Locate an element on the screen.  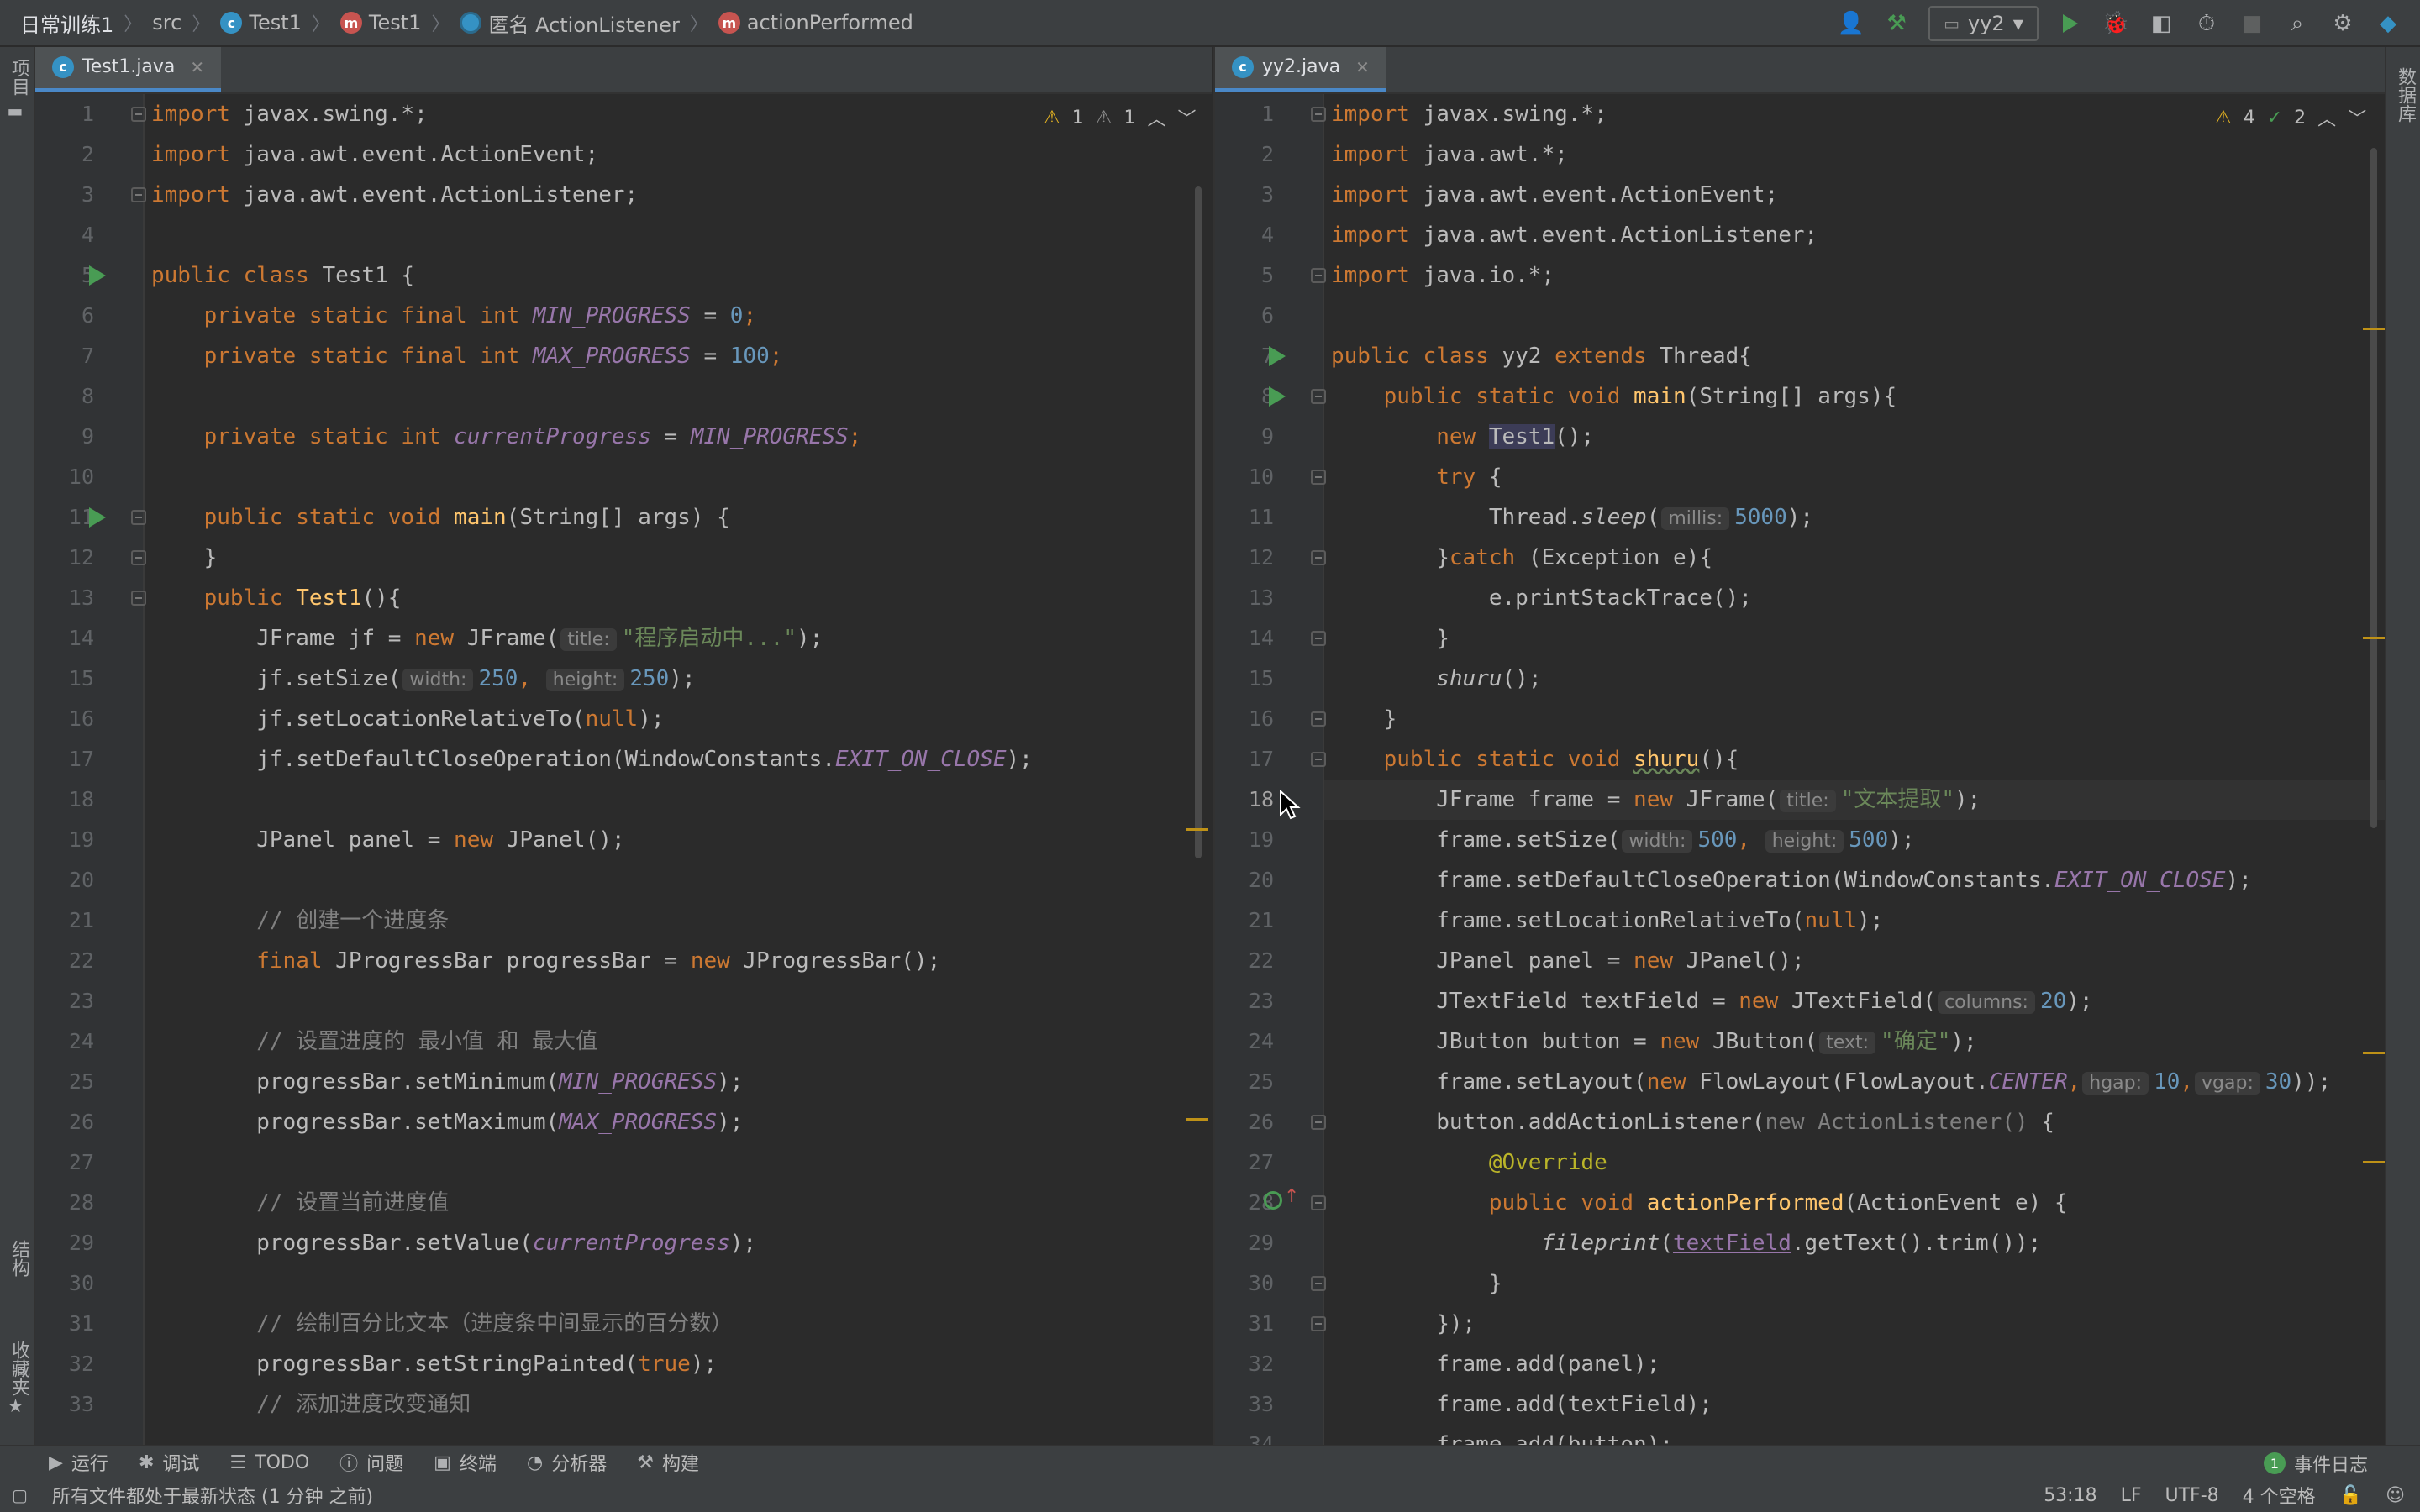
code-token: java.awt.event.ActionEvent; is located at coordinates (1594, 194).